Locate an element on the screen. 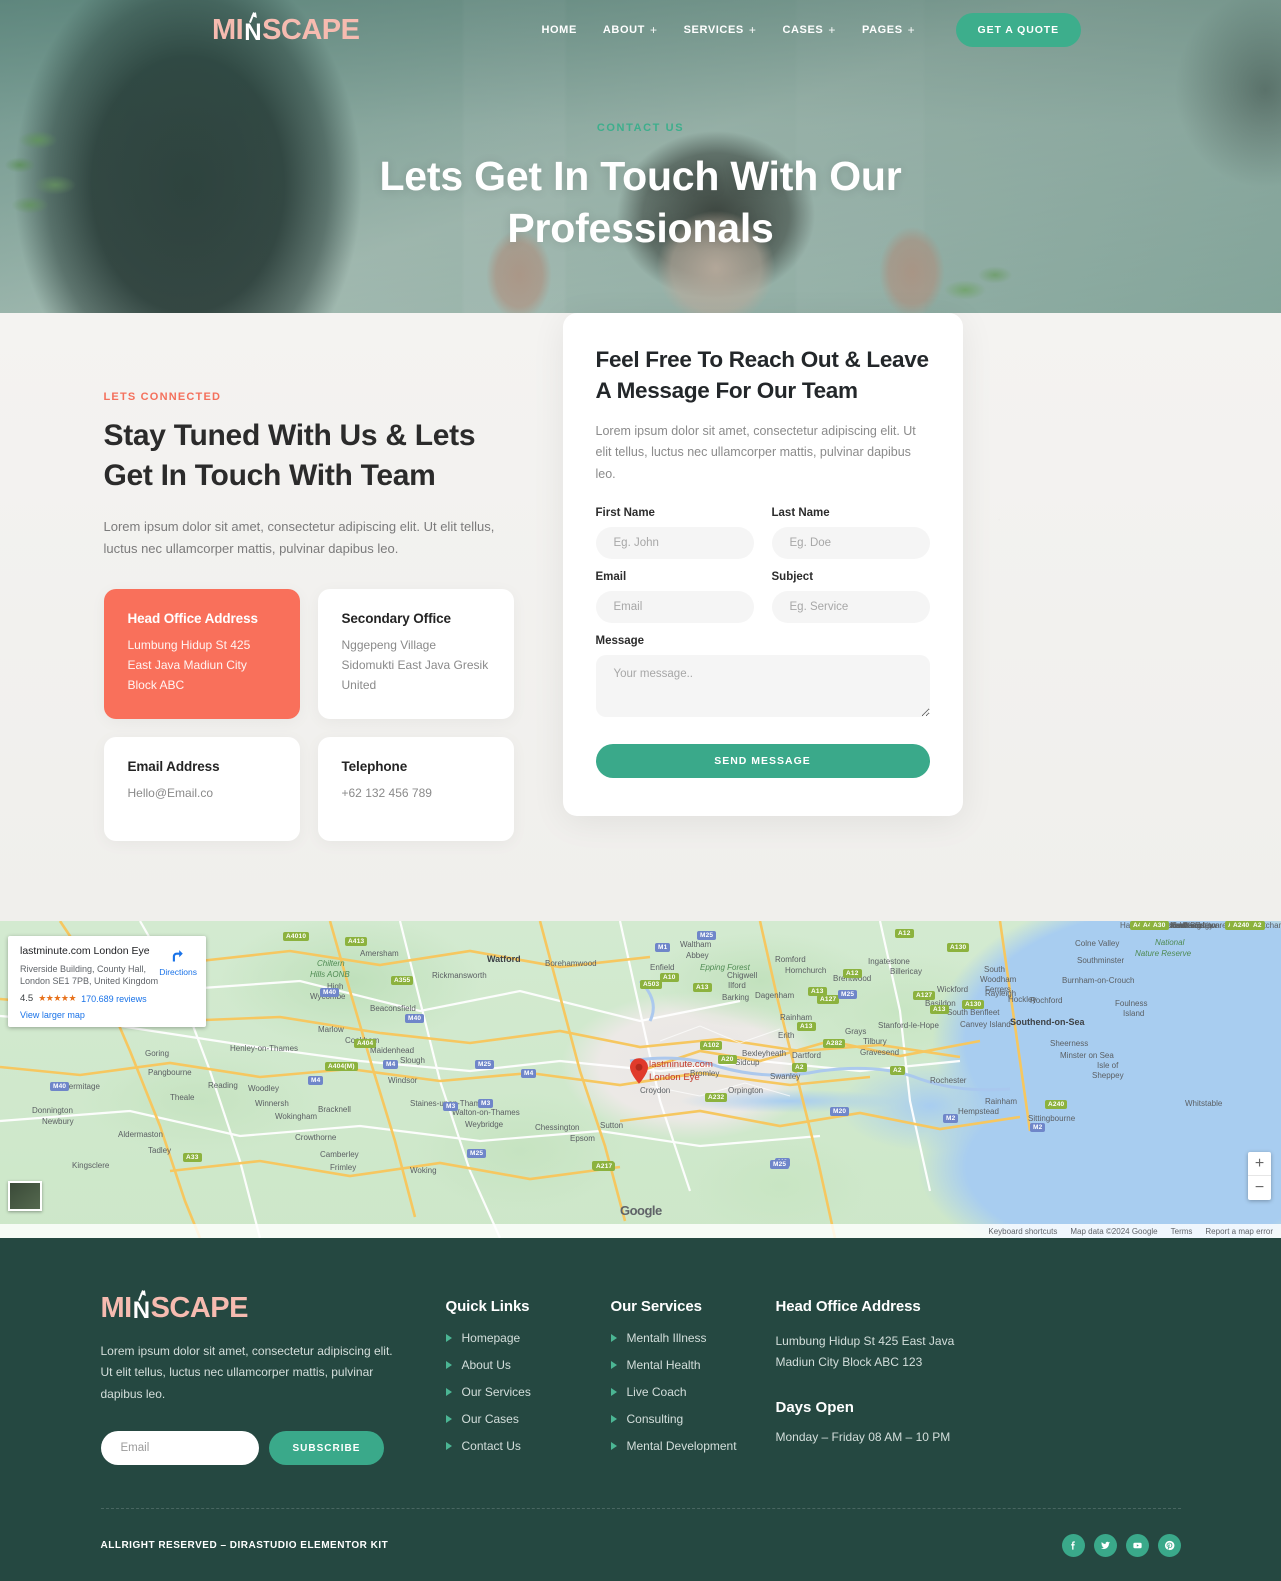 The image size is (1281, 1581). label-message: Message is located at coordinates (620, 641).